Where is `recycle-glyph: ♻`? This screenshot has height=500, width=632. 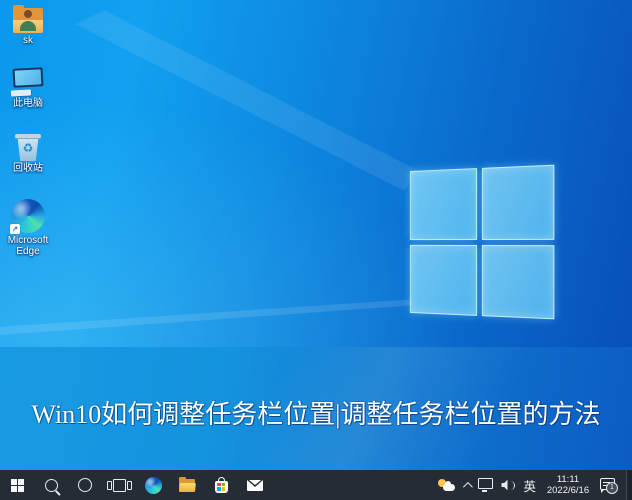 recycle-glyph: ♻ is located at coordinates (28, 148).